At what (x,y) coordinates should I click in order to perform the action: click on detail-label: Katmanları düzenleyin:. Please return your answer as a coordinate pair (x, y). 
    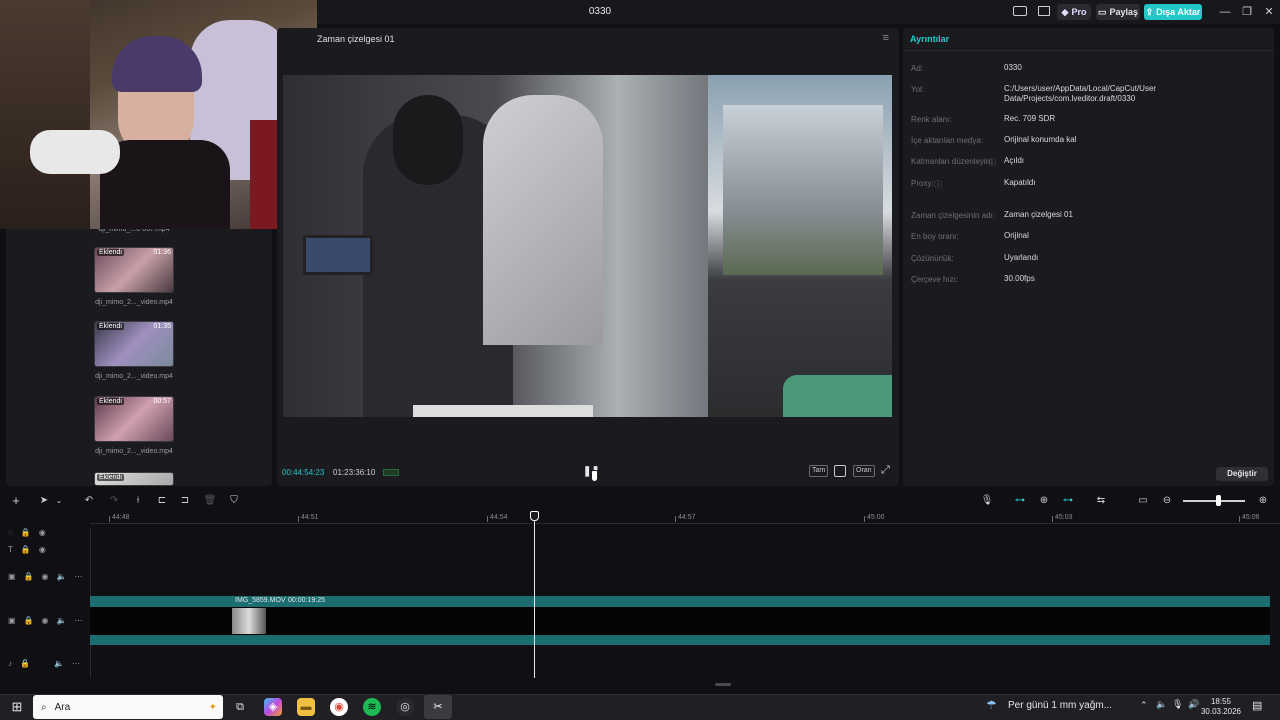
    Looking at the image, I should click on (952, 161).